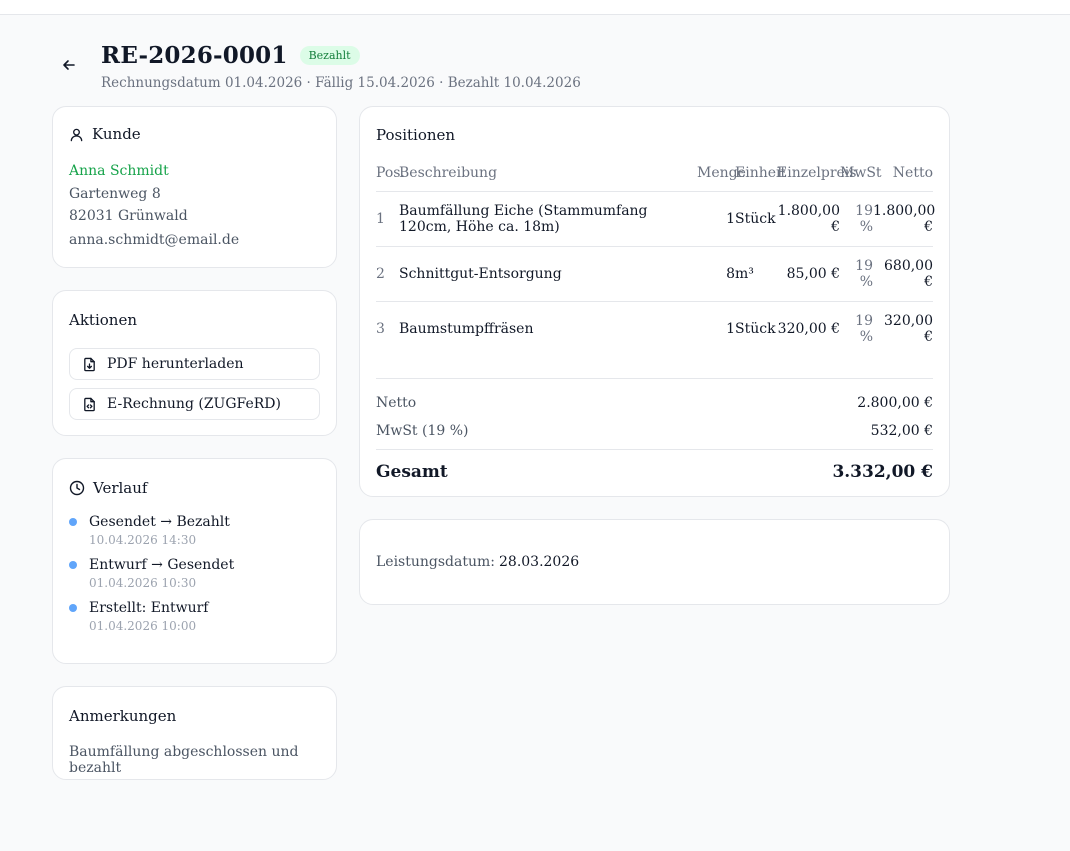  Describe the element at coordinates (808, 329) in the screenshot. I see `cell-unit-price: 320,00 €` at that location.